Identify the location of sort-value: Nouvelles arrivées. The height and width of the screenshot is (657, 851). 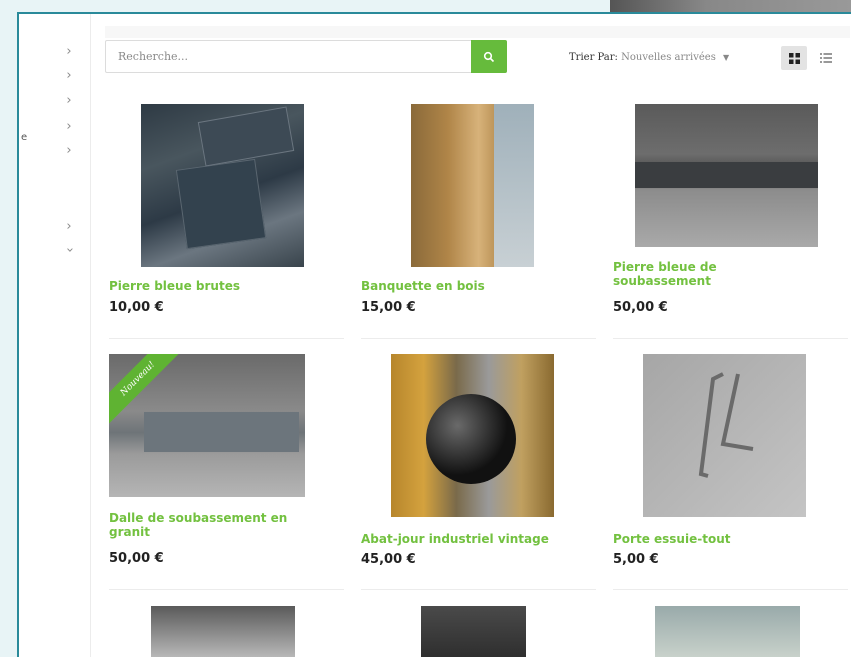
(668, 57).